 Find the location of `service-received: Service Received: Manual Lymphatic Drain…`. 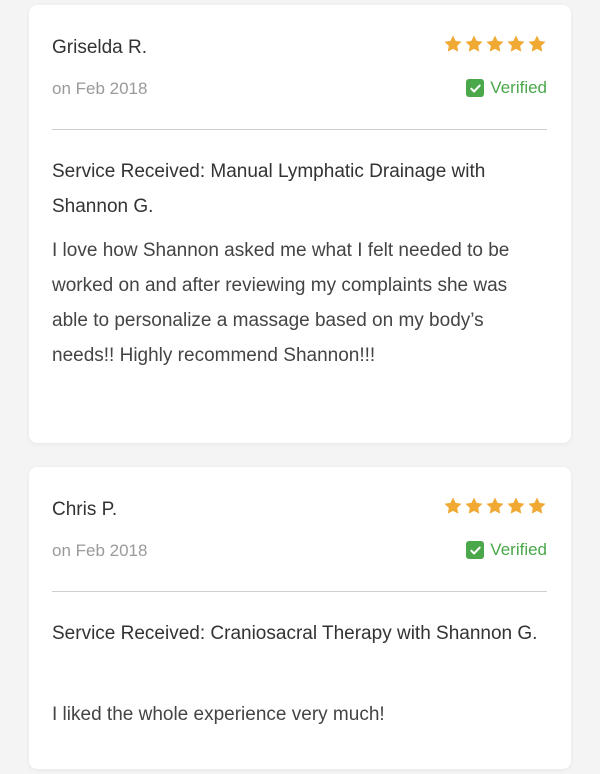

service-received: Service Received: Manual Lymphatic Drain… is located at coordinates (269, 189).